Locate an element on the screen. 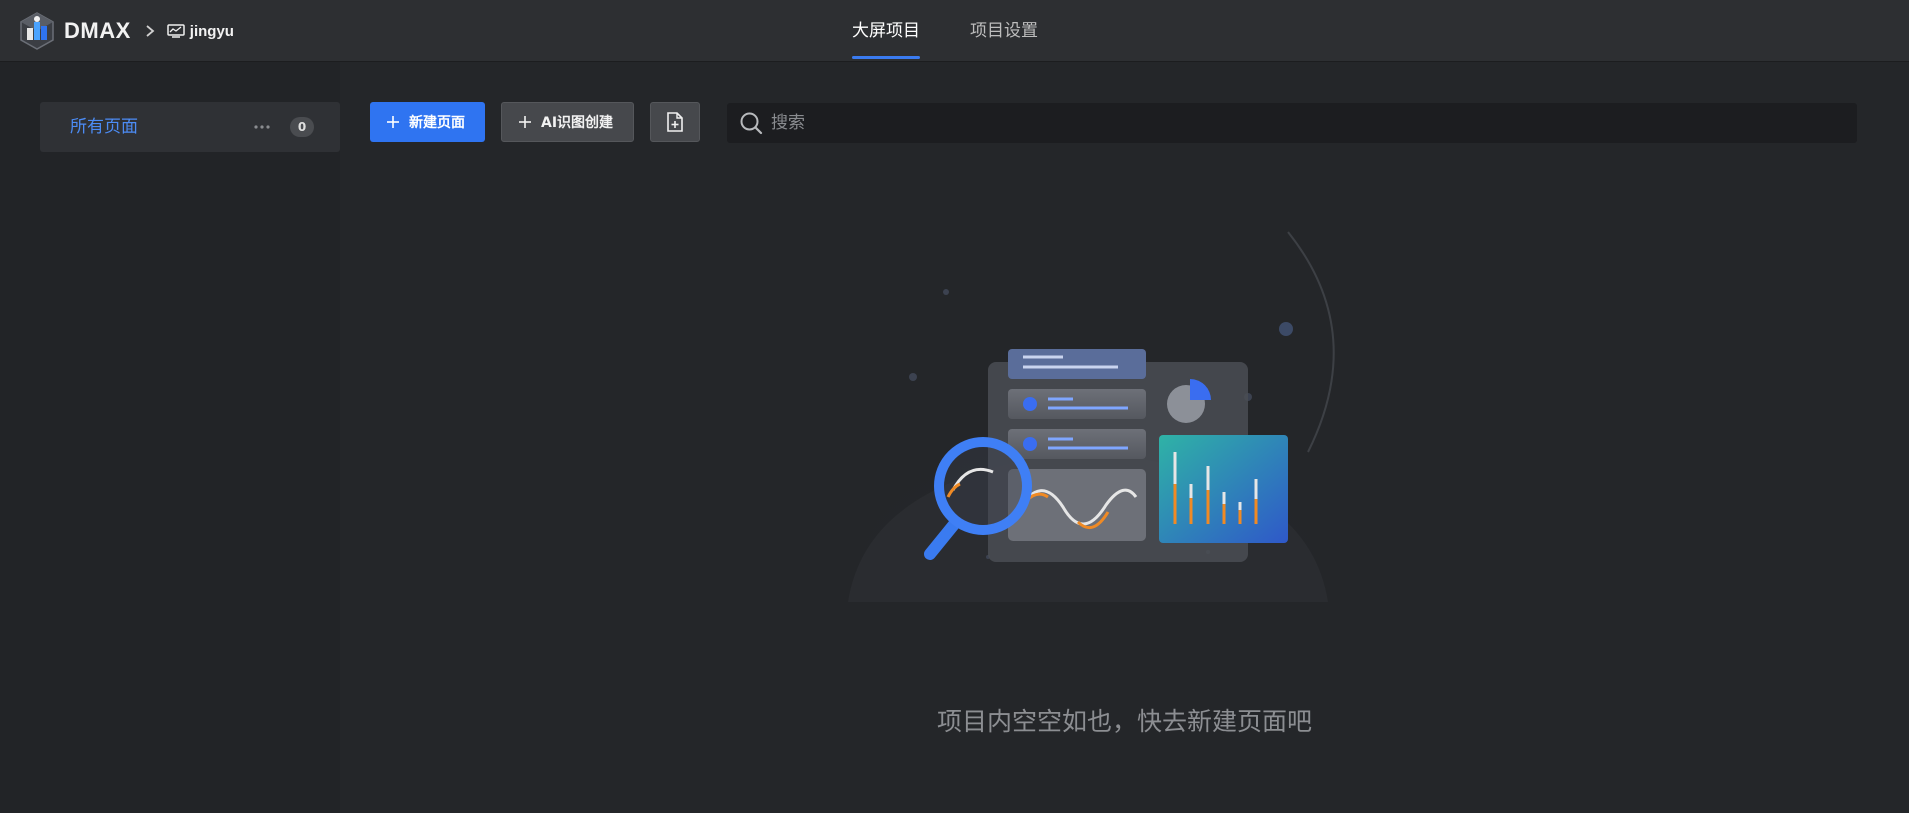  top-bar: DMAX jingyu 大屏项目 项目设置 is located at coordinates (954, 31).